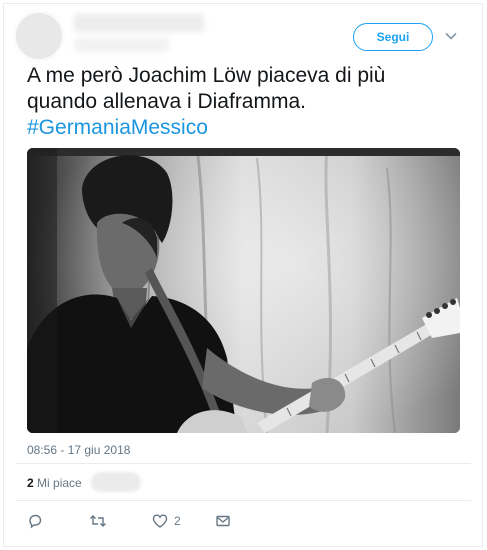 The width and height of the screenshot is (487, 550). I want to click on chevron-down-icon, so click(451, 36).